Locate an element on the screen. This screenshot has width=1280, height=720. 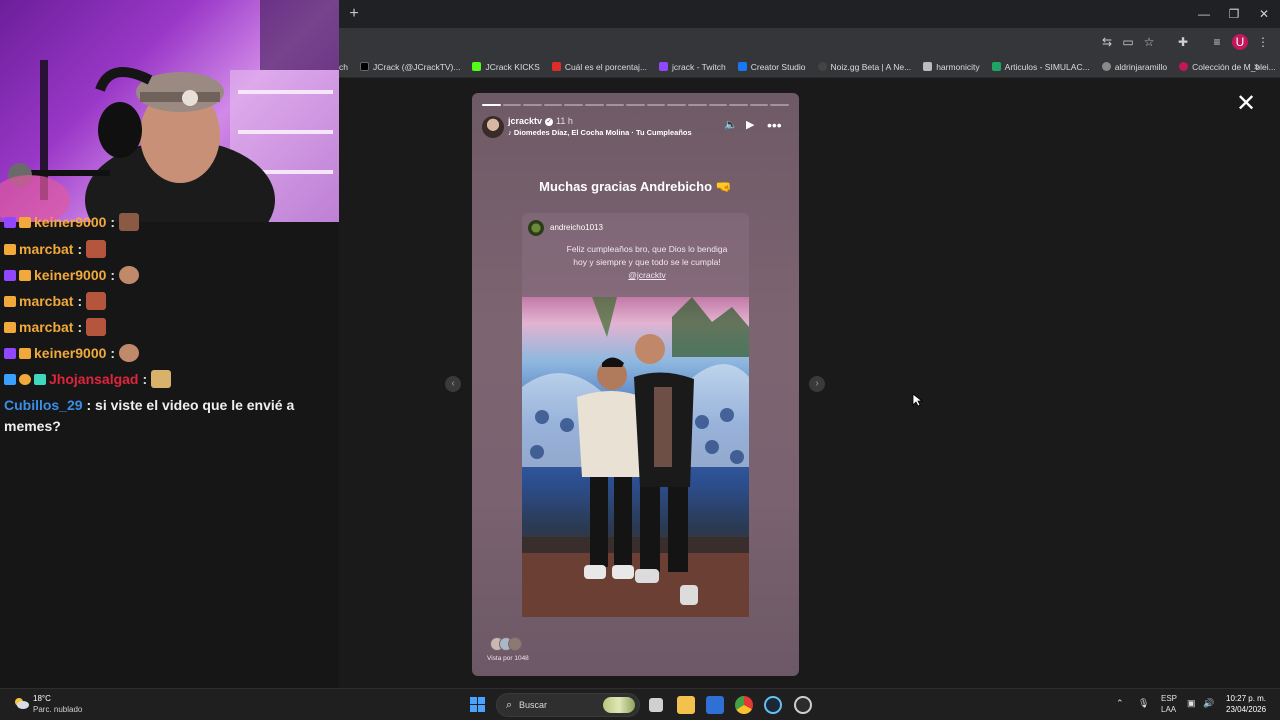
mention-link: @jcracktv is located at coordinates (646, 275).